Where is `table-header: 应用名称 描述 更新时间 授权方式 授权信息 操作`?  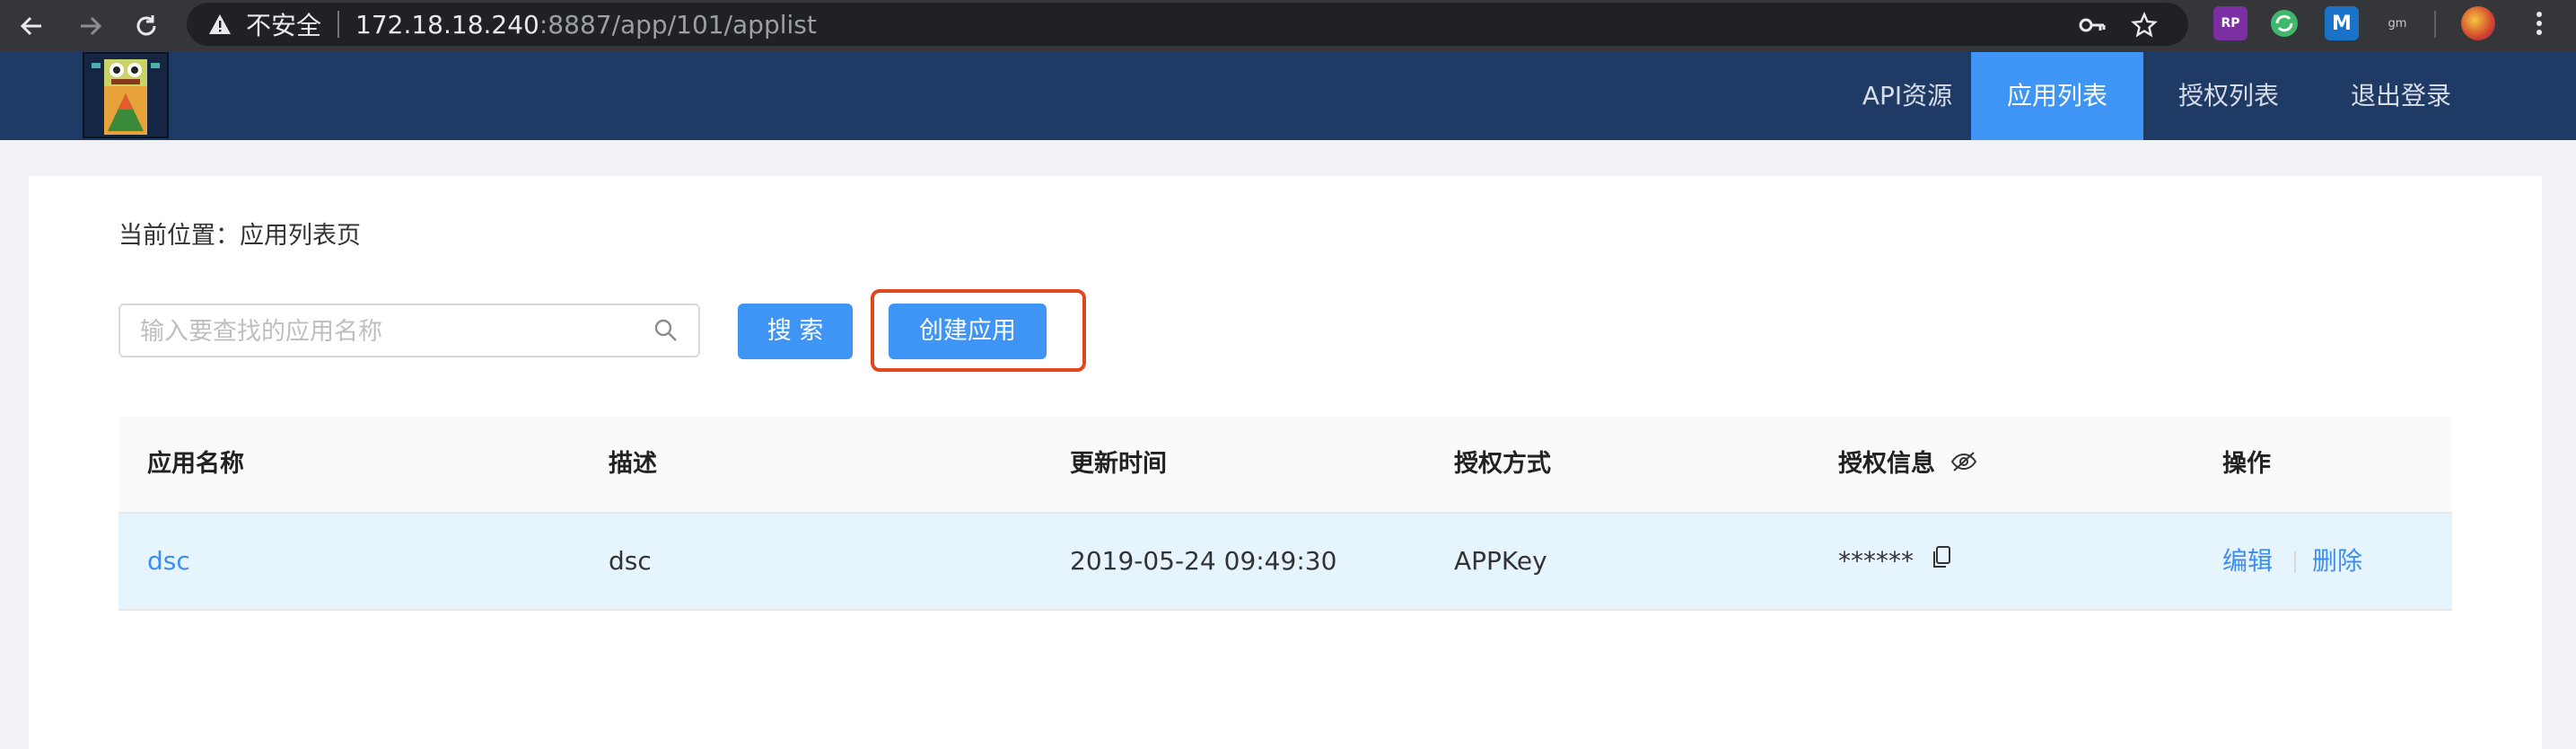
table-header: 应用名称 描述 更新时间 授权方式 授权信息 操作 is located at coordinates (1285, 465).